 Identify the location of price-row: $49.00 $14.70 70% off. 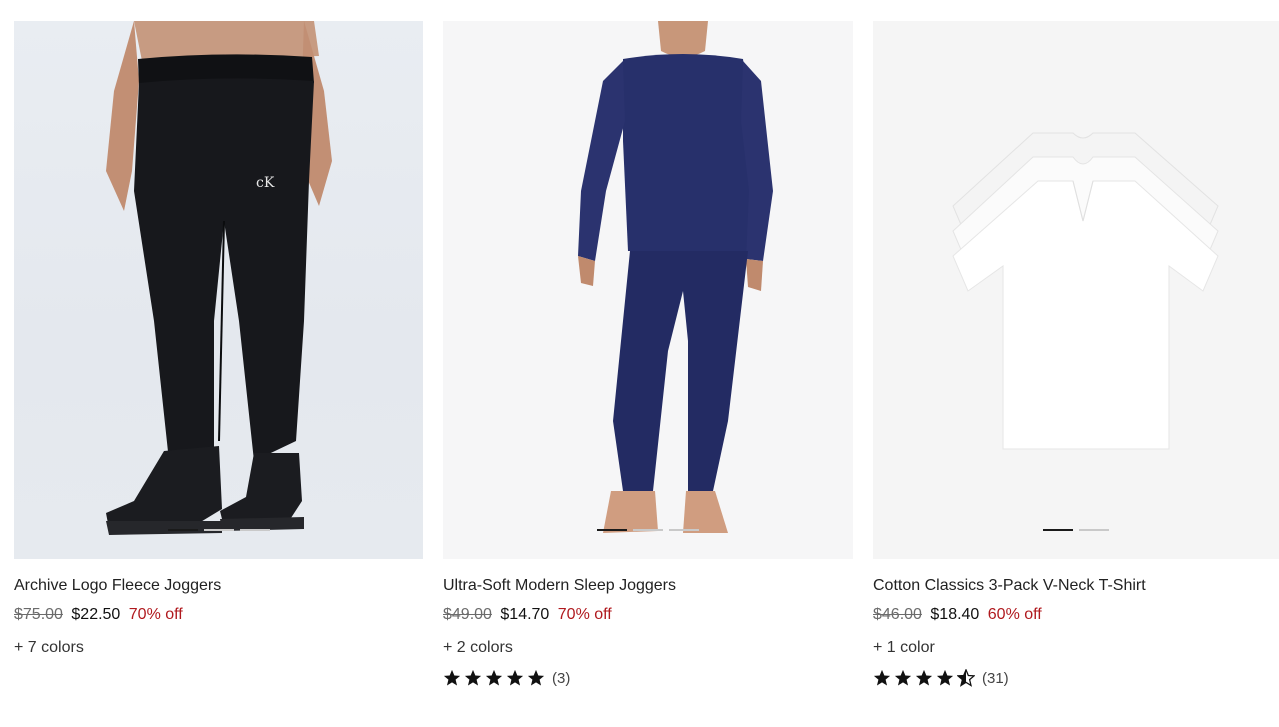
(648, 615).